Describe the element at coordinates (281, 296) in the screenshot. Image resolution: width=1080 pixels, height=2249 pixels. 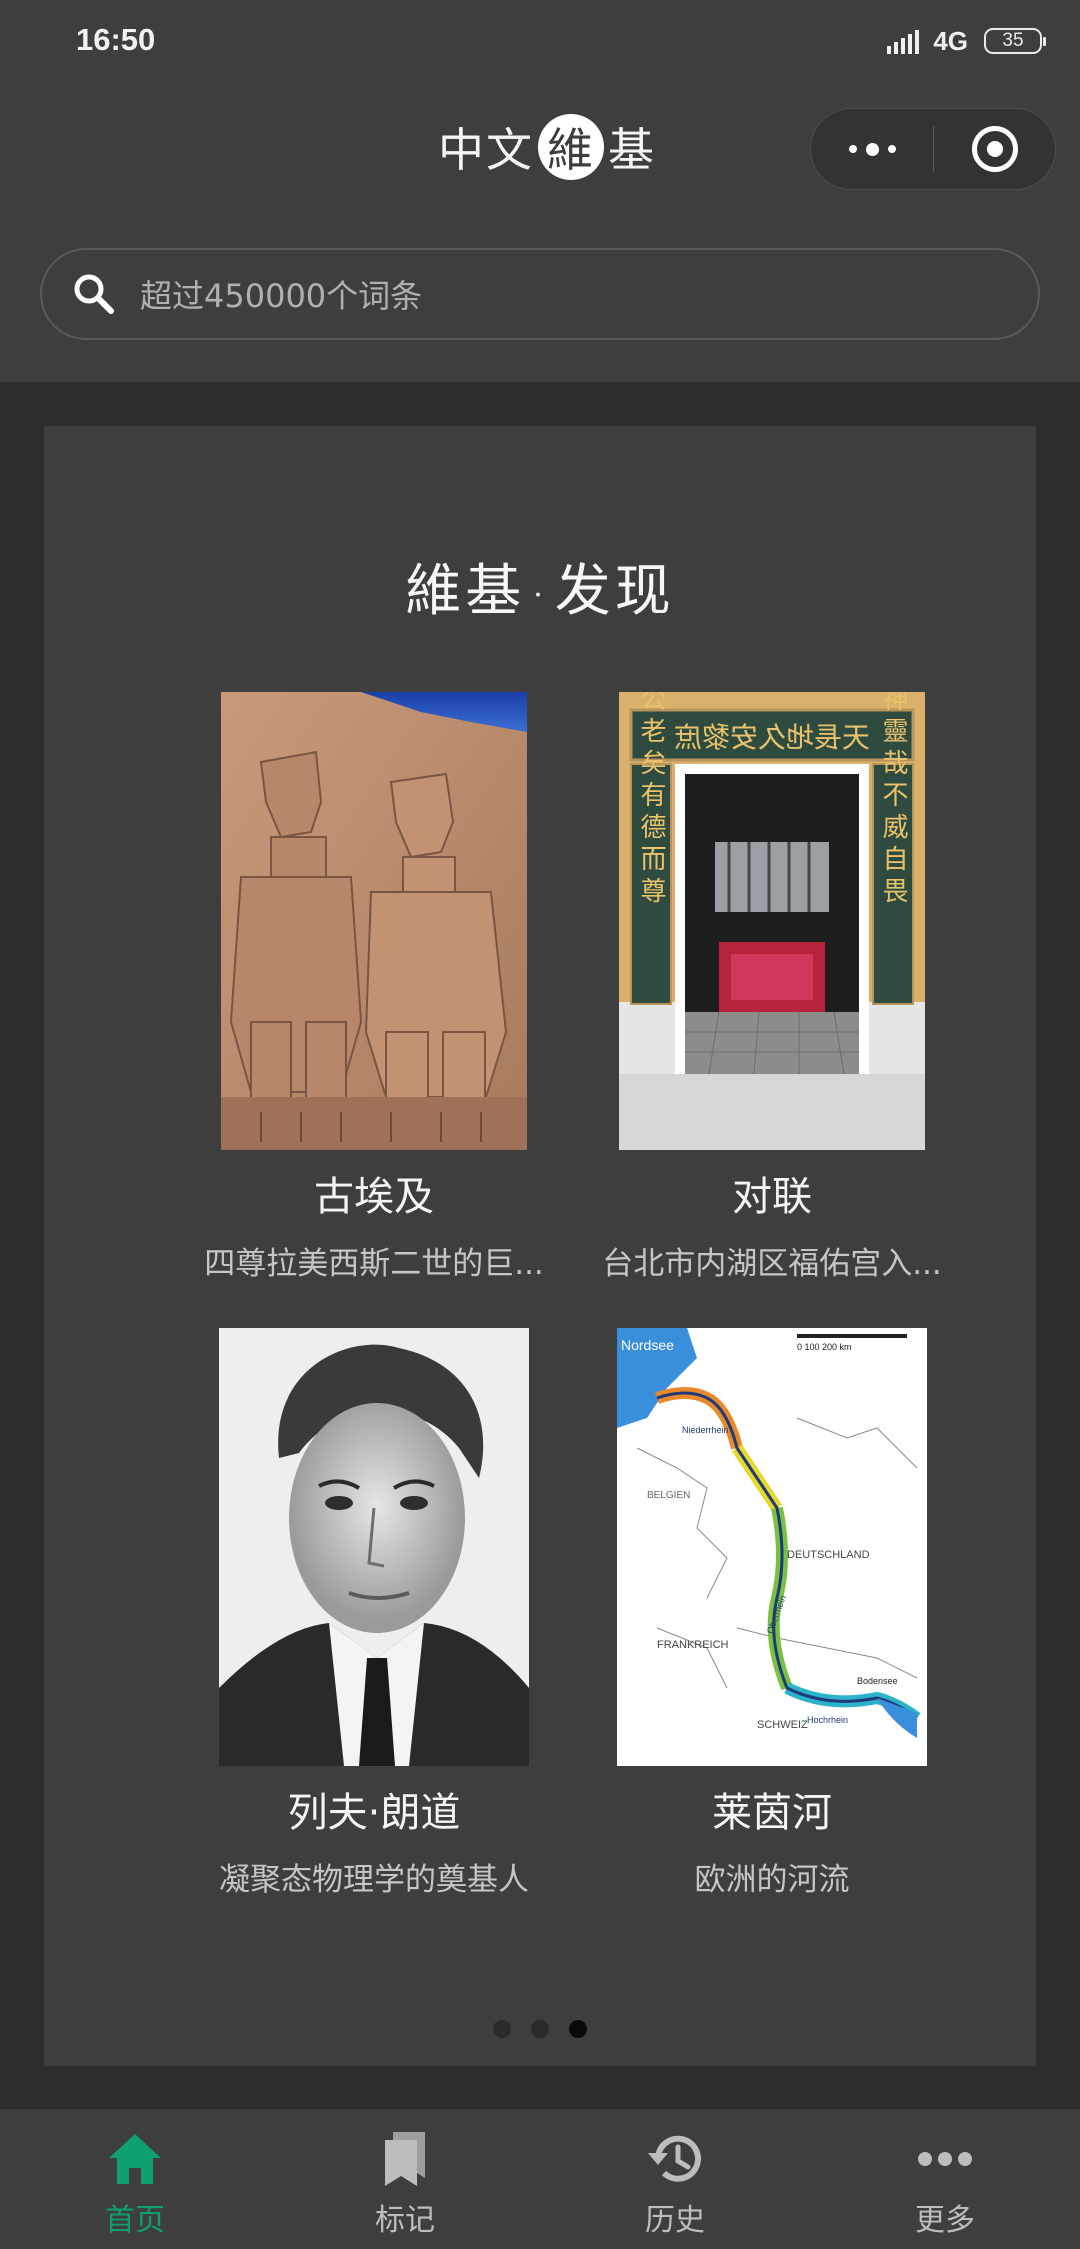
I see `search-placeholder: 超过450000个词条` at that location.